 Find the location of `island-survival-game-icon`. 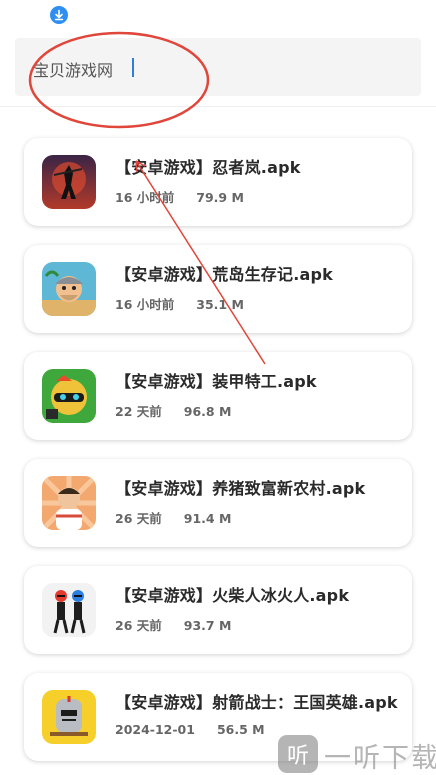

island-survival-game-icon is located at coordinates (69, 289).